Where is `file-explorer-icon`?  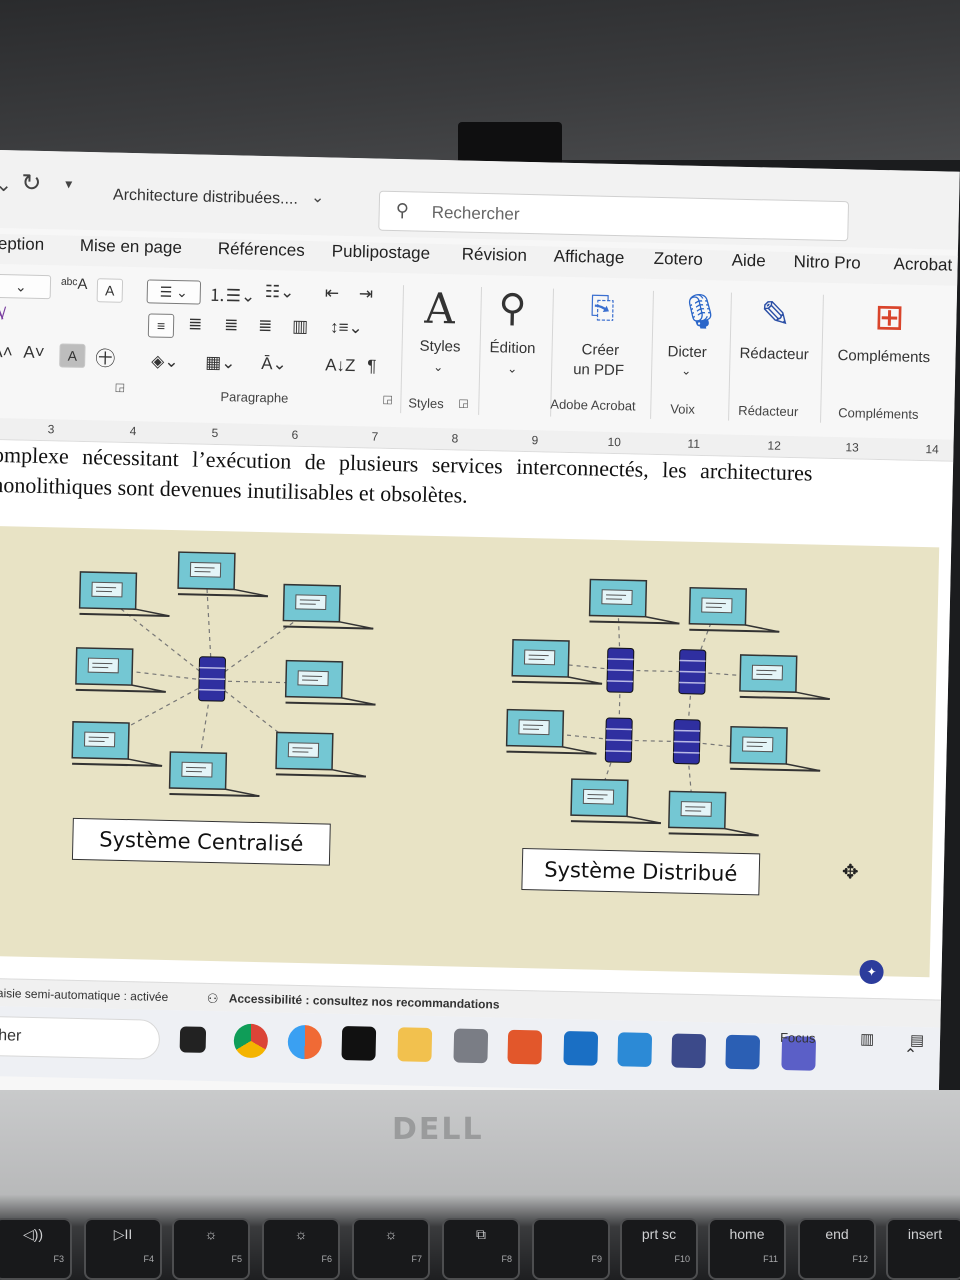 file-explorer-icon is located at coordinates (415, 1045).